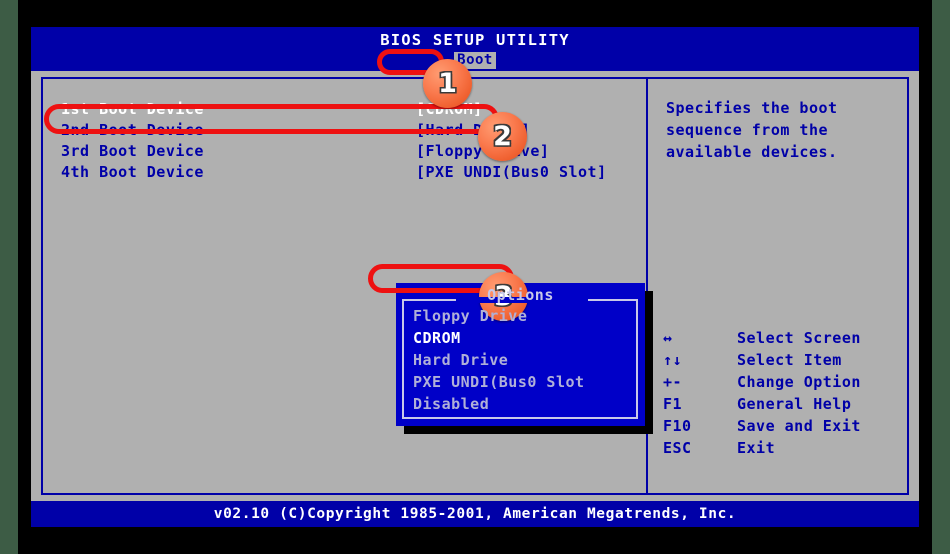 Image resolution: width=950 pixels, height=554 pixels. What do you see at coordinates (756, 448) in the screenshot?
I see `key-legend-label: Exit` at bounding box center [756, 448].